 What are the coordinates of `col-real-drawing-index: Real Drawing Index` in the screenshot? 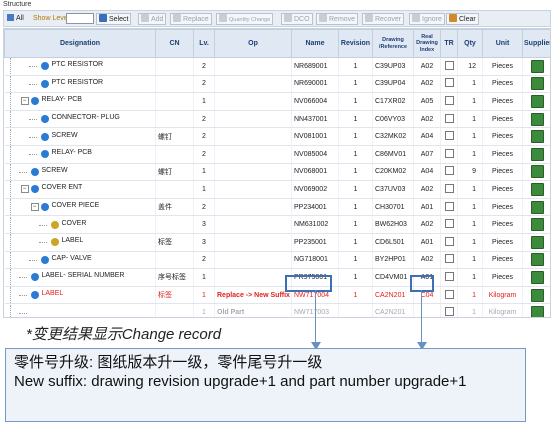 It's located at (427, 43).